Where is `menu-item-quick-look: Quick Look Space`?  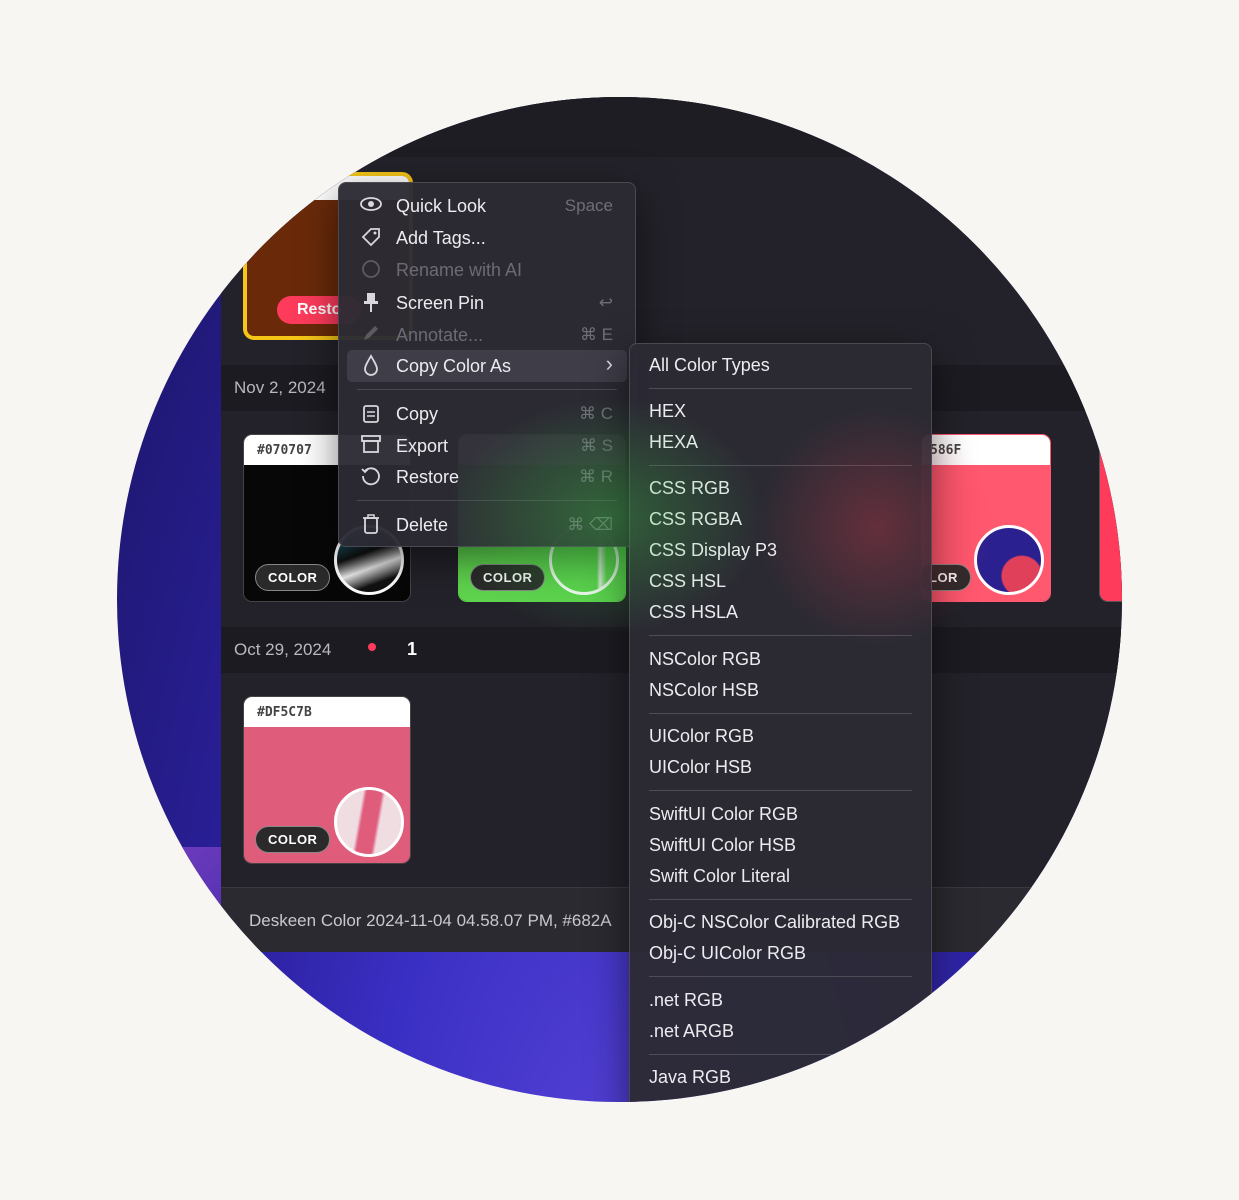
menu-item-quick-look: Quick Look Space is located at coordinates (487, 206).